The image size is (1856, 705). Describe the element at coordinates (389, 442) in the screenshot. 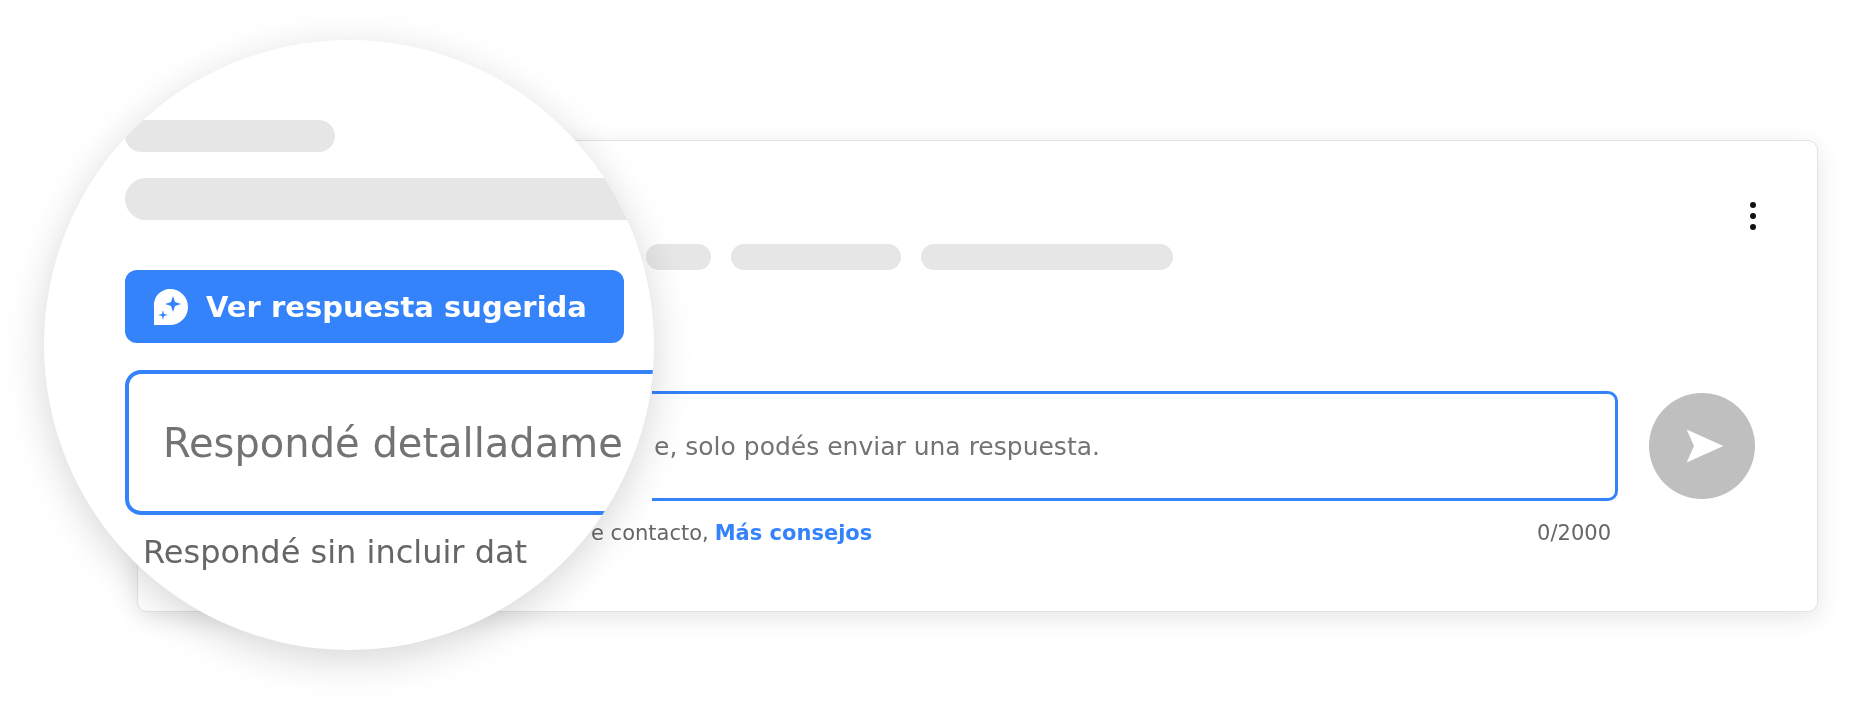

I see `answer-field: Respondé detalladame` at that location.